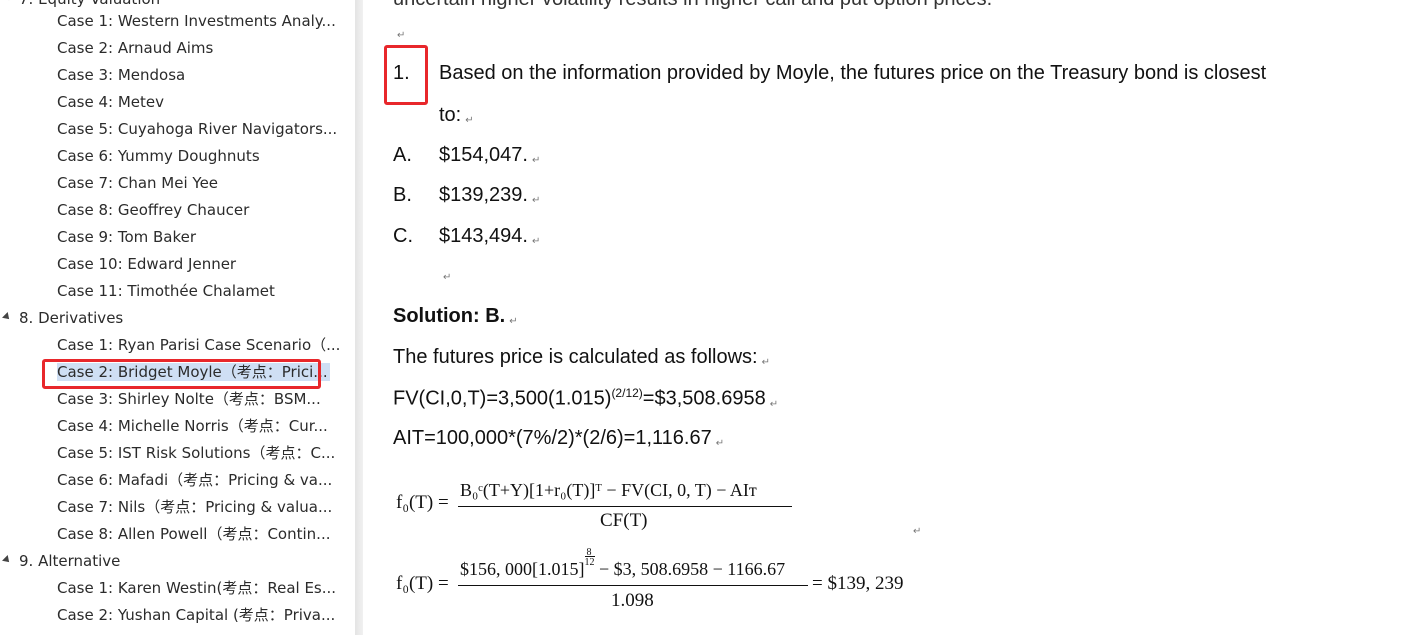 The height and width of the screenshot is (635, 1417). Describe the element at coordinates (89, 4) in the screenshot. I see `nav-heading-label: 7. Equity Valuation` at that location.